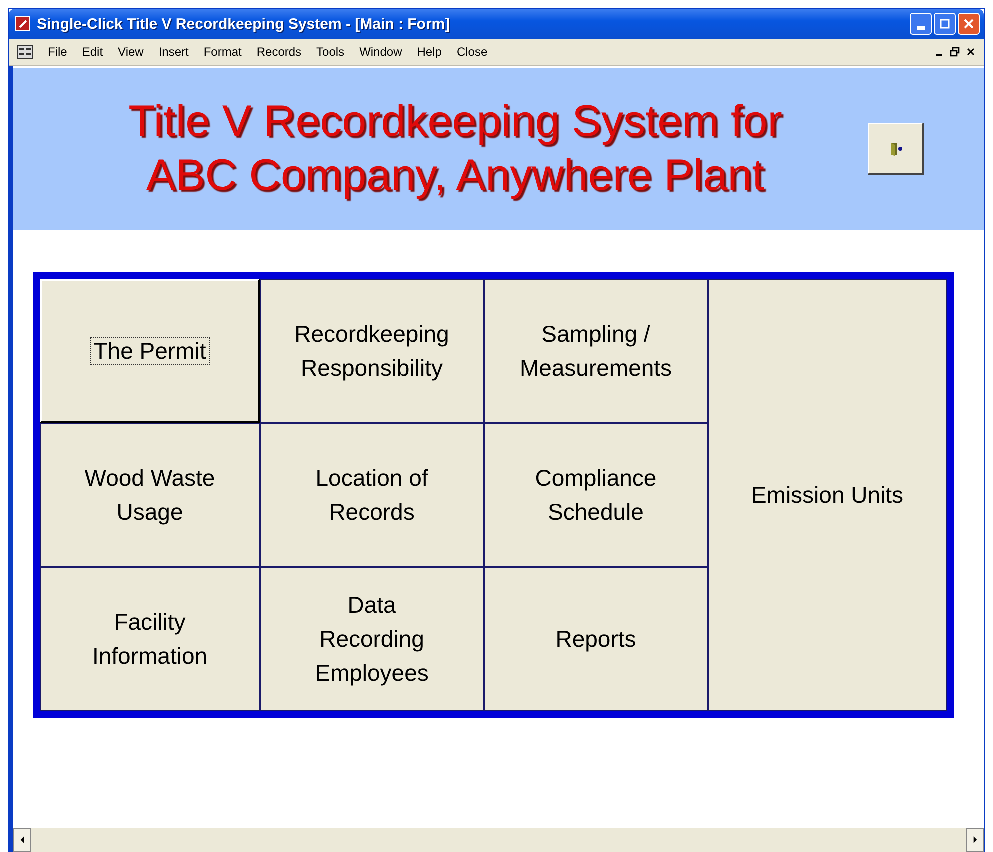 This screenshot has height=852, width=993. I want to click on menu-item: View, so click(131, 52).